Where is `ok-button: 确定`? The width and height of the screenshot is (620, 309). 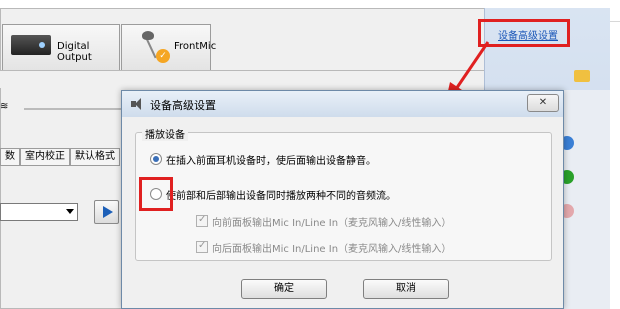 ok-button: 确定 is located at coordinates (284, 289).